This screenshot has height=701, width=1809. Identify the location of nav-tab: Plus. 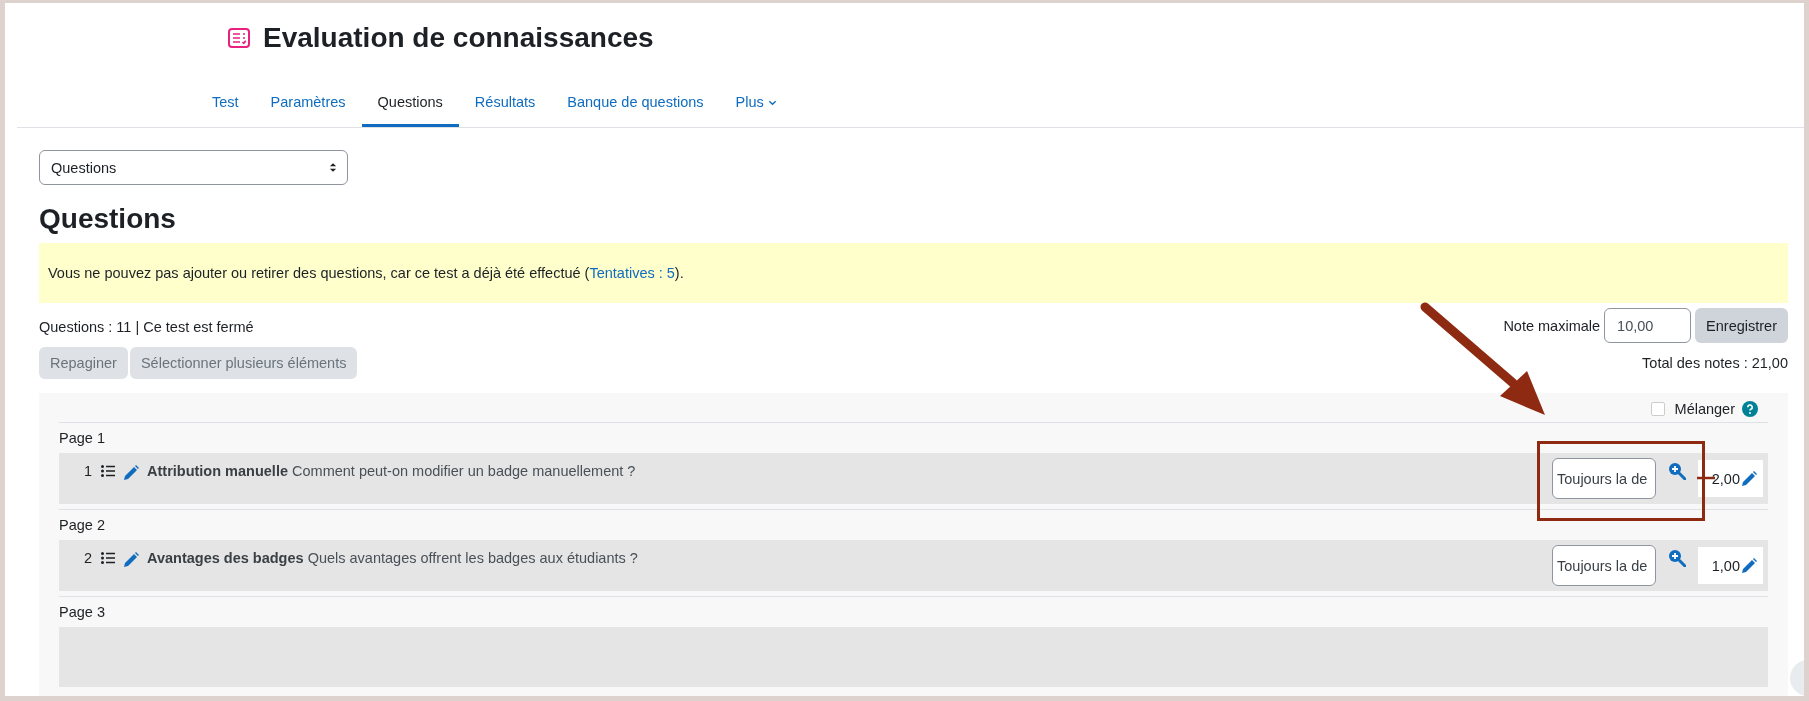
(756, 104).